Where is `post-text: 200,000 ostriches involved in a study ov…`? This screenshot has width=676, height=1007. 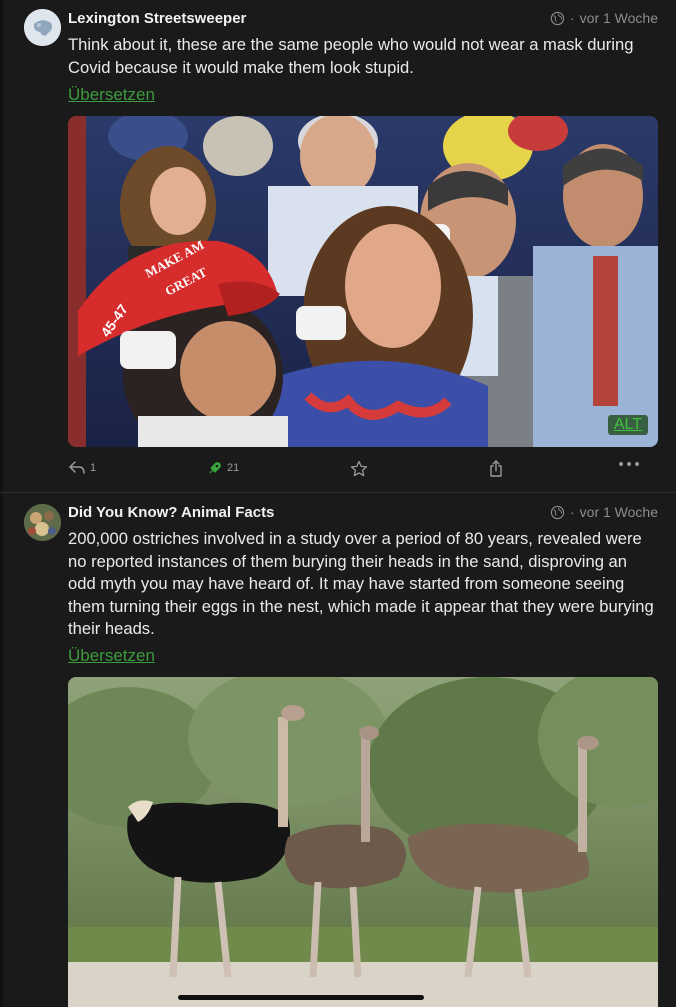 post-text: 200,000 ostriches involved in a study ov… is located at coordinates (361, 583).